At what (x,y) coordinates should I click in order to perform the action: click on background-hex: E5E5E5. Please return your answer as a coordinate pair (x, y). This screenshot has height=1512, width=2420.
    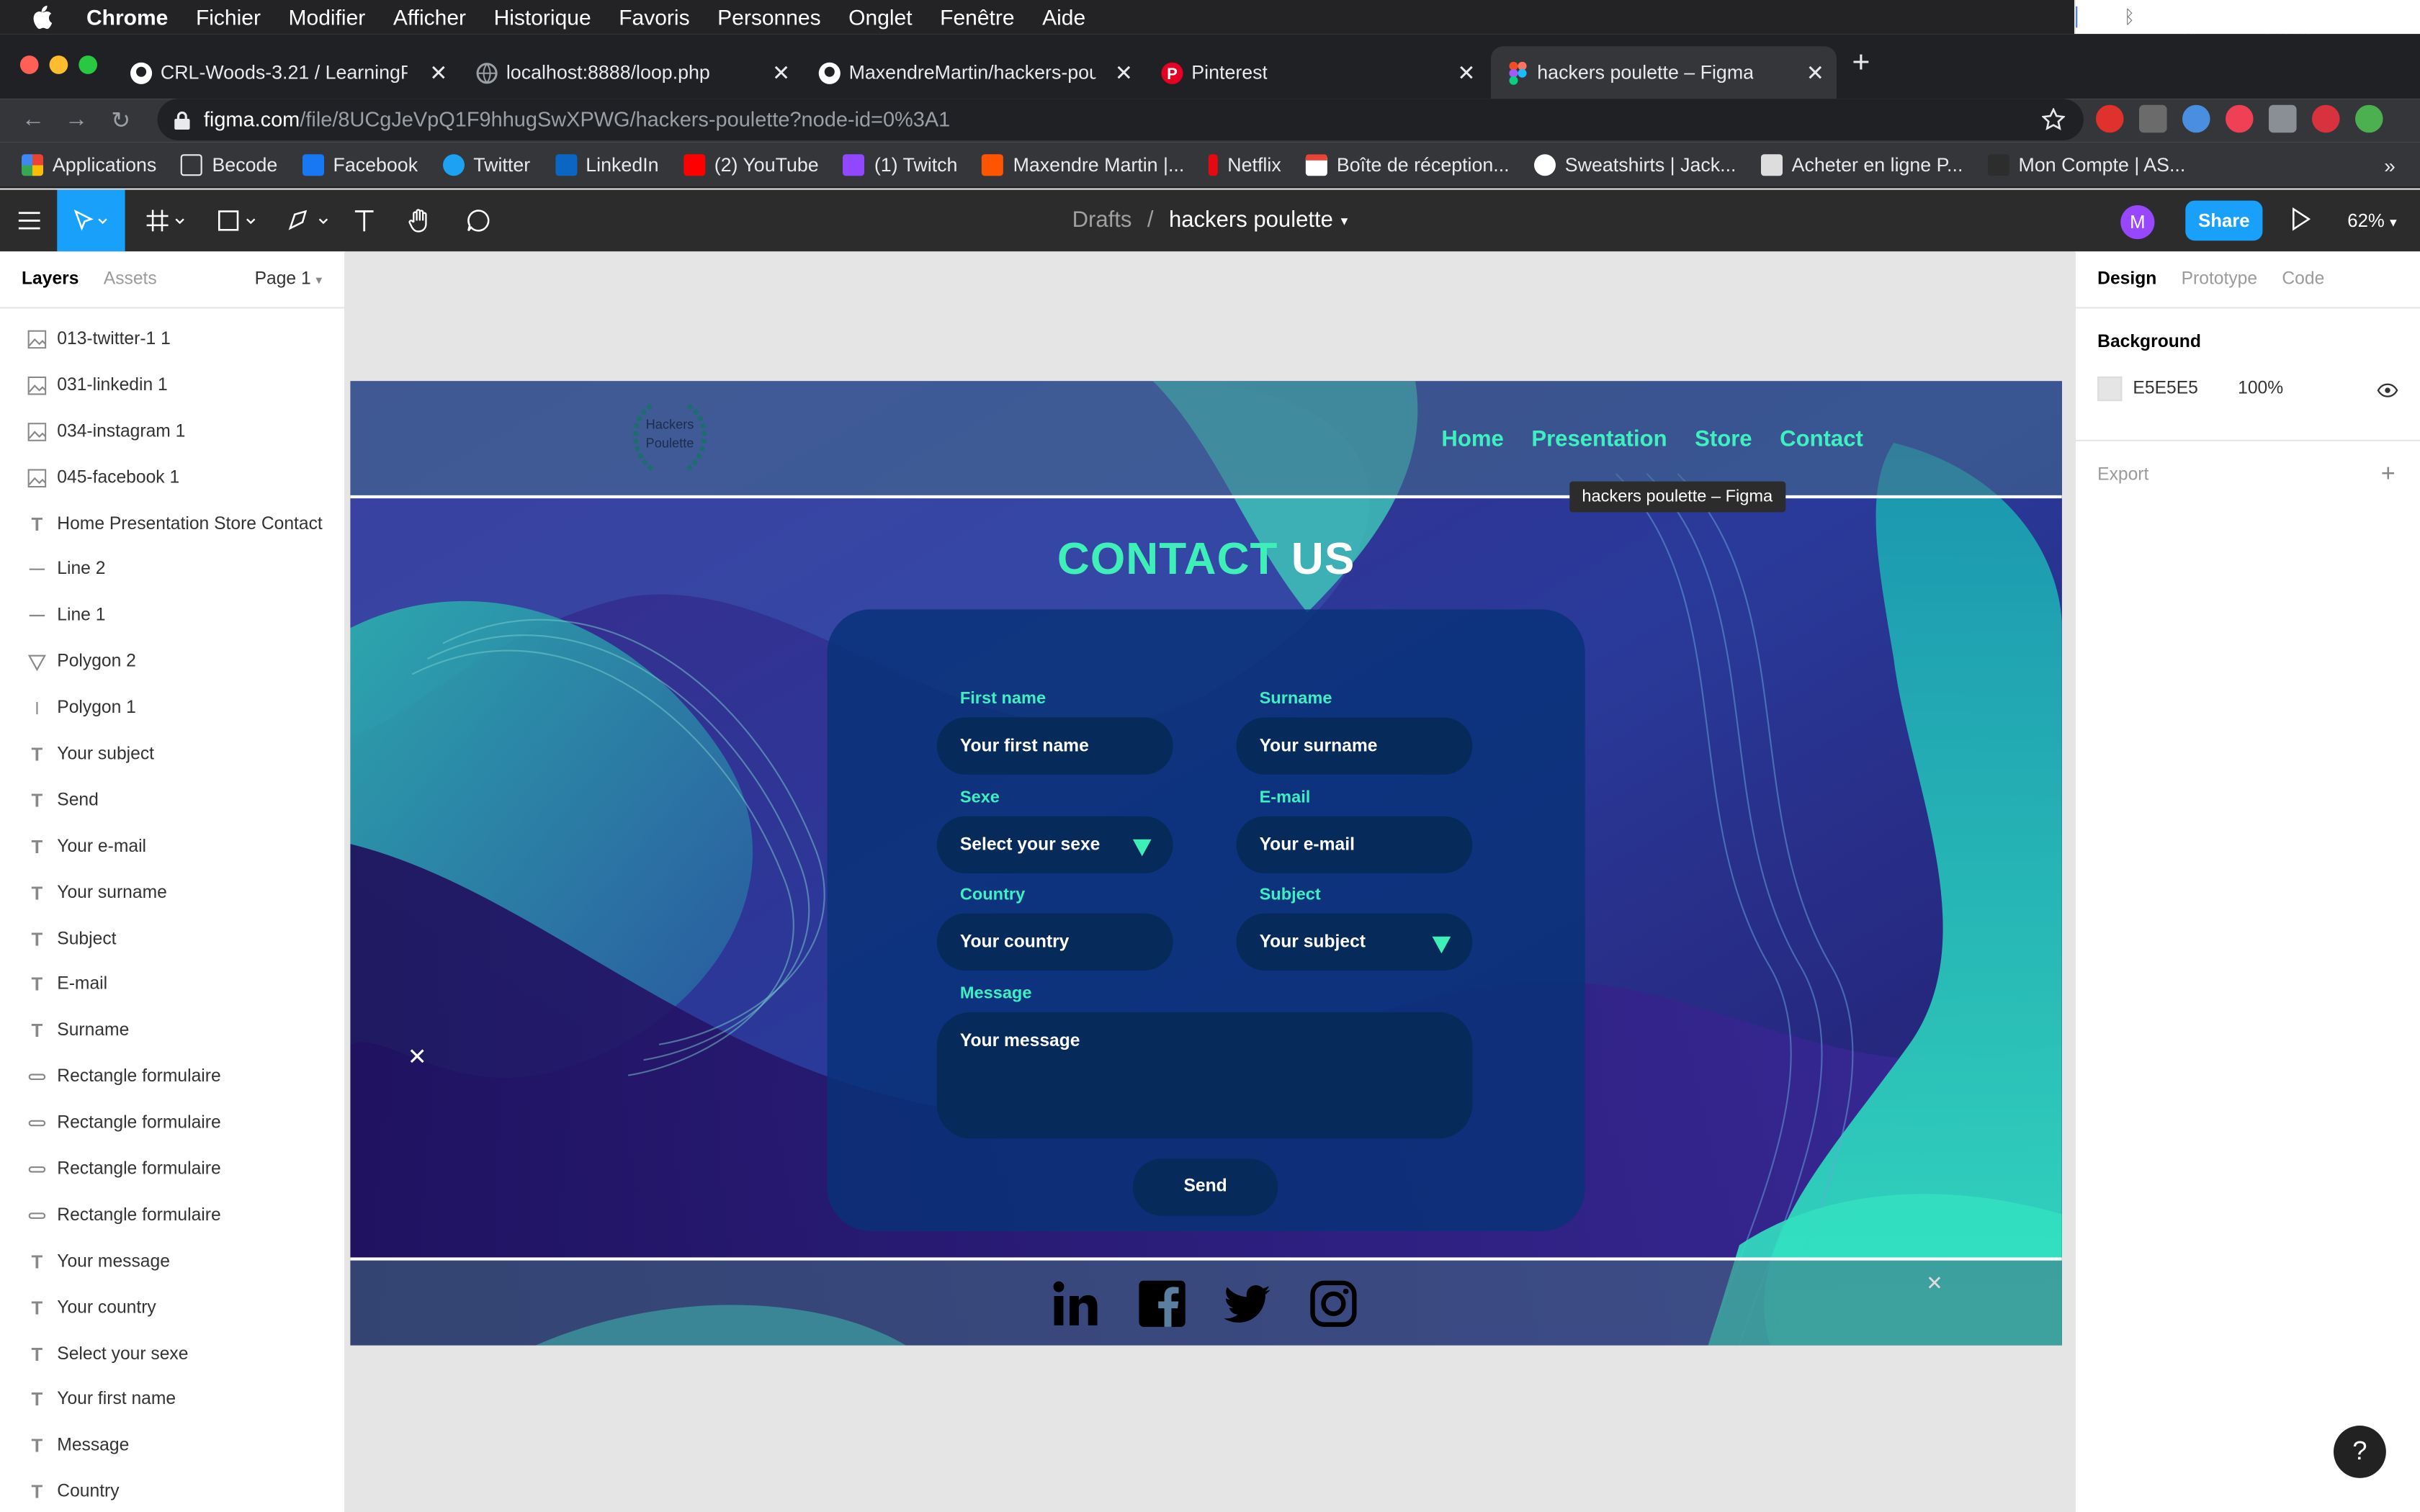
    Looking at the image, I should click on (2185, 388).